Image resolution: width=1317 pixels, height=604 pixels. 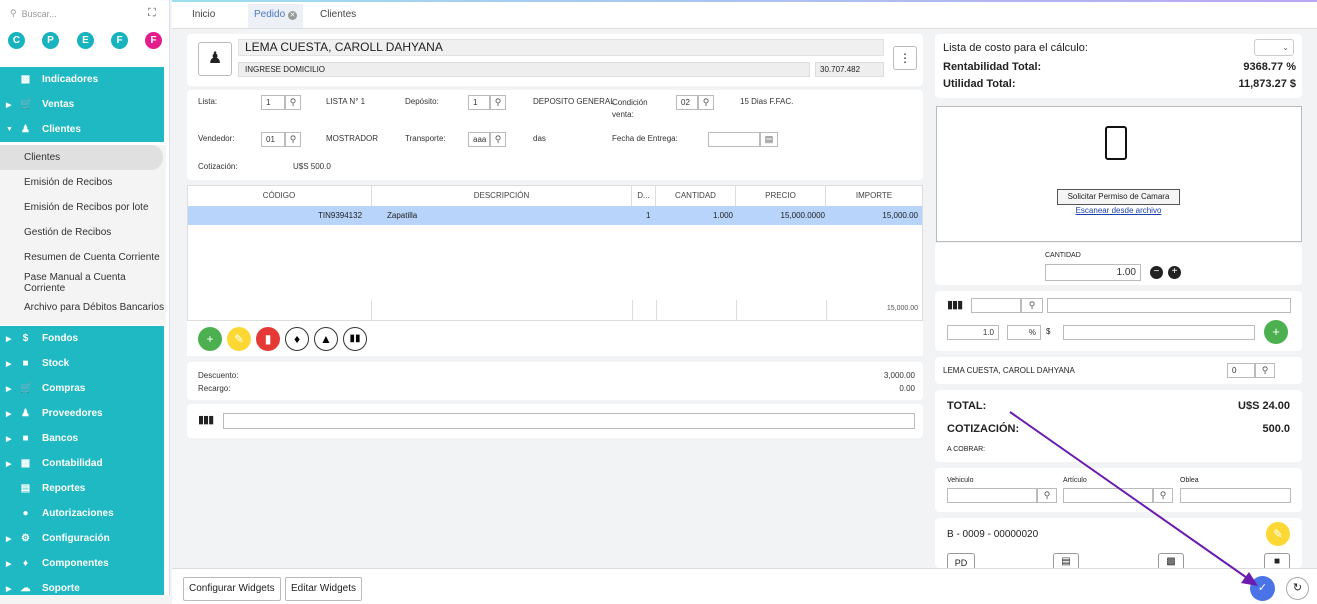 I want to click on nav-reportes: ▤ Reportes, so click(x=82, y=488).